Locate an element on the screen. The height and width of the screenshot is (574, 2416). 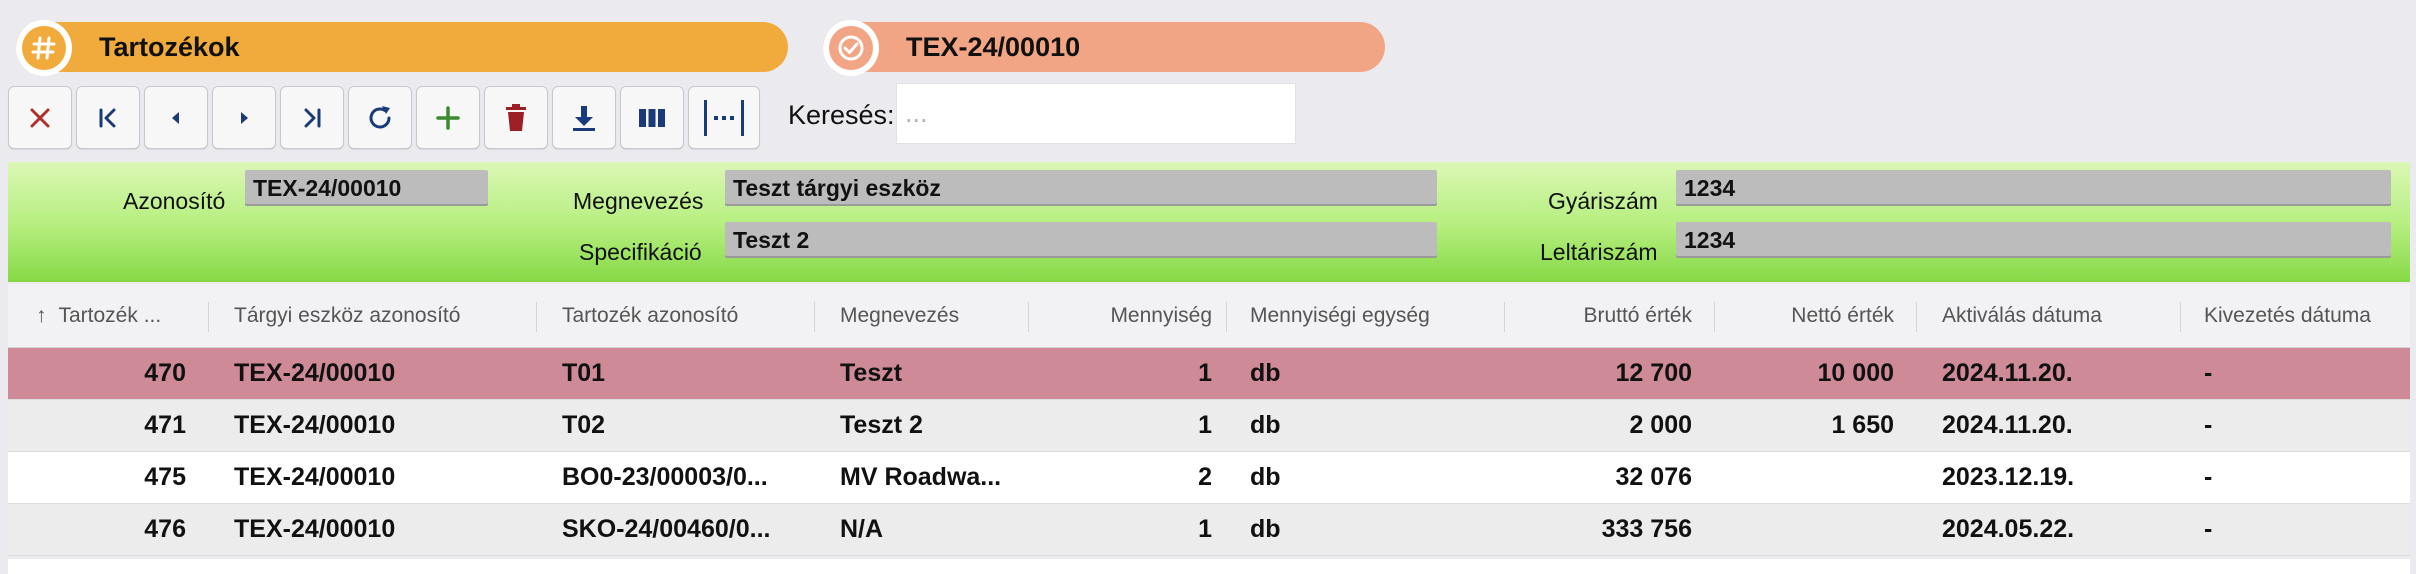
columns-icon is located at coordinates (652, 117).